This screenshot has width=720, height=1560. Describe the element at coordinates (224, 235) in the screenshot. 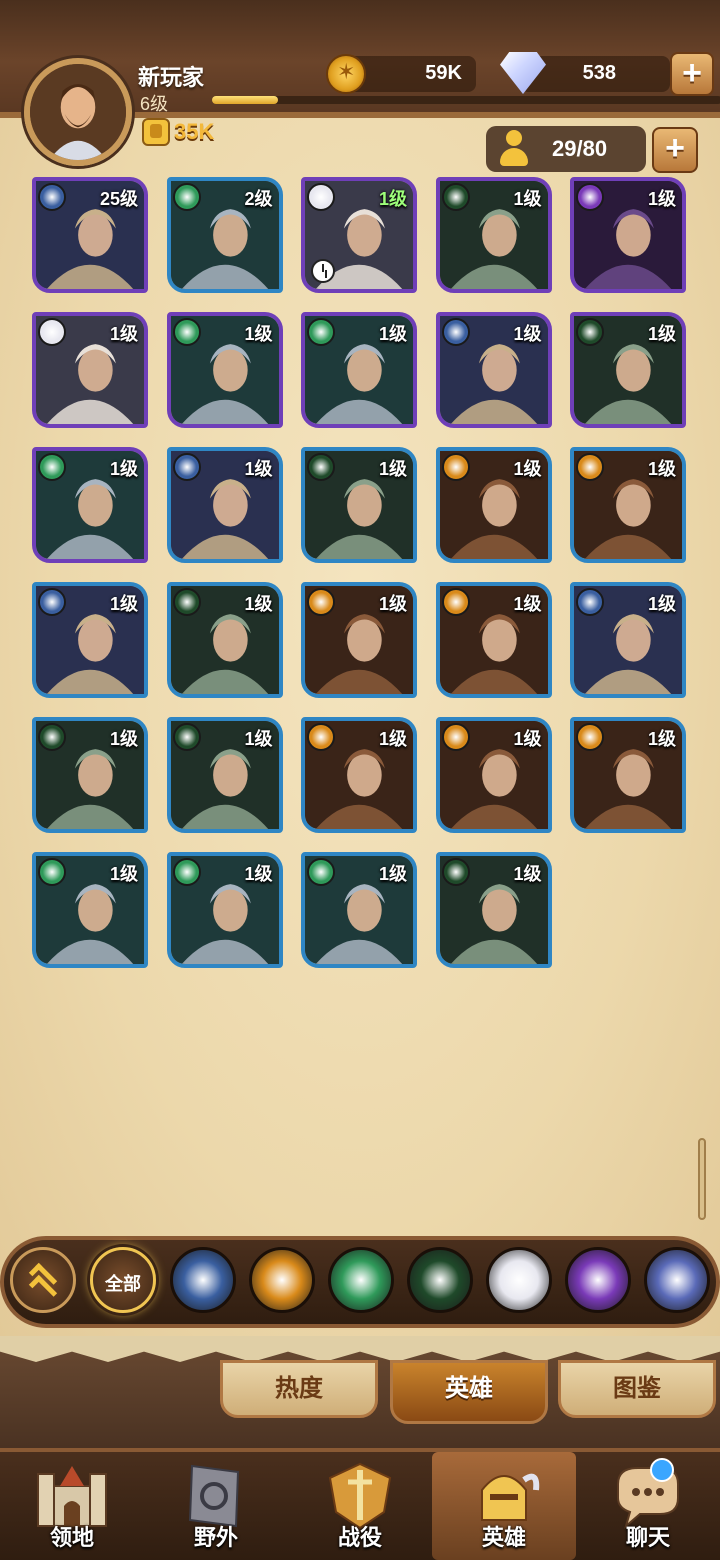

I see `hero-card: 2级` at that location.